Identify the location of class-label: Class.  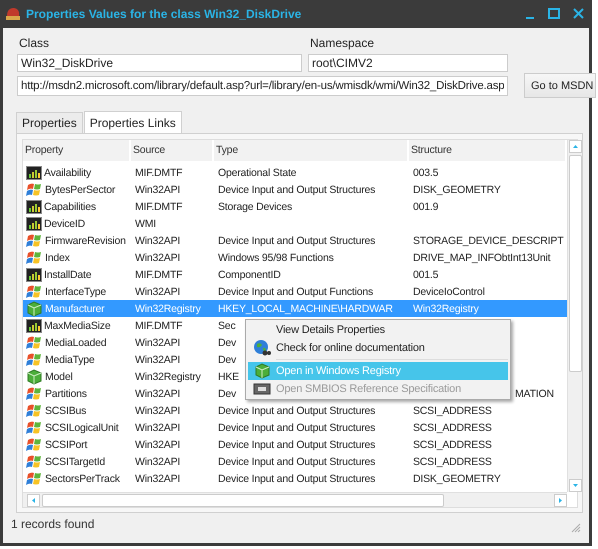
(34, 43).